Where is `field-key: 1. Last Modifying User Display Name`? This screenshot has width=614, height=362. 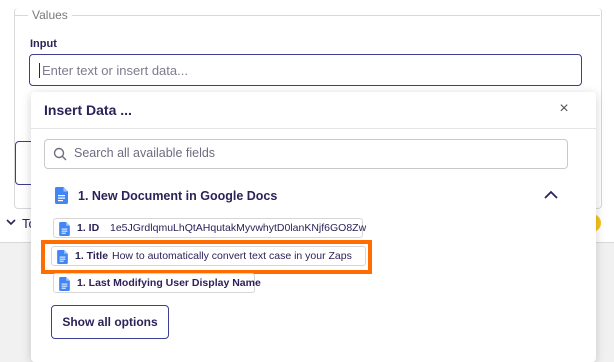
field-key: 1. Last Modifying User Display Name is located at coordinates (169, 283).